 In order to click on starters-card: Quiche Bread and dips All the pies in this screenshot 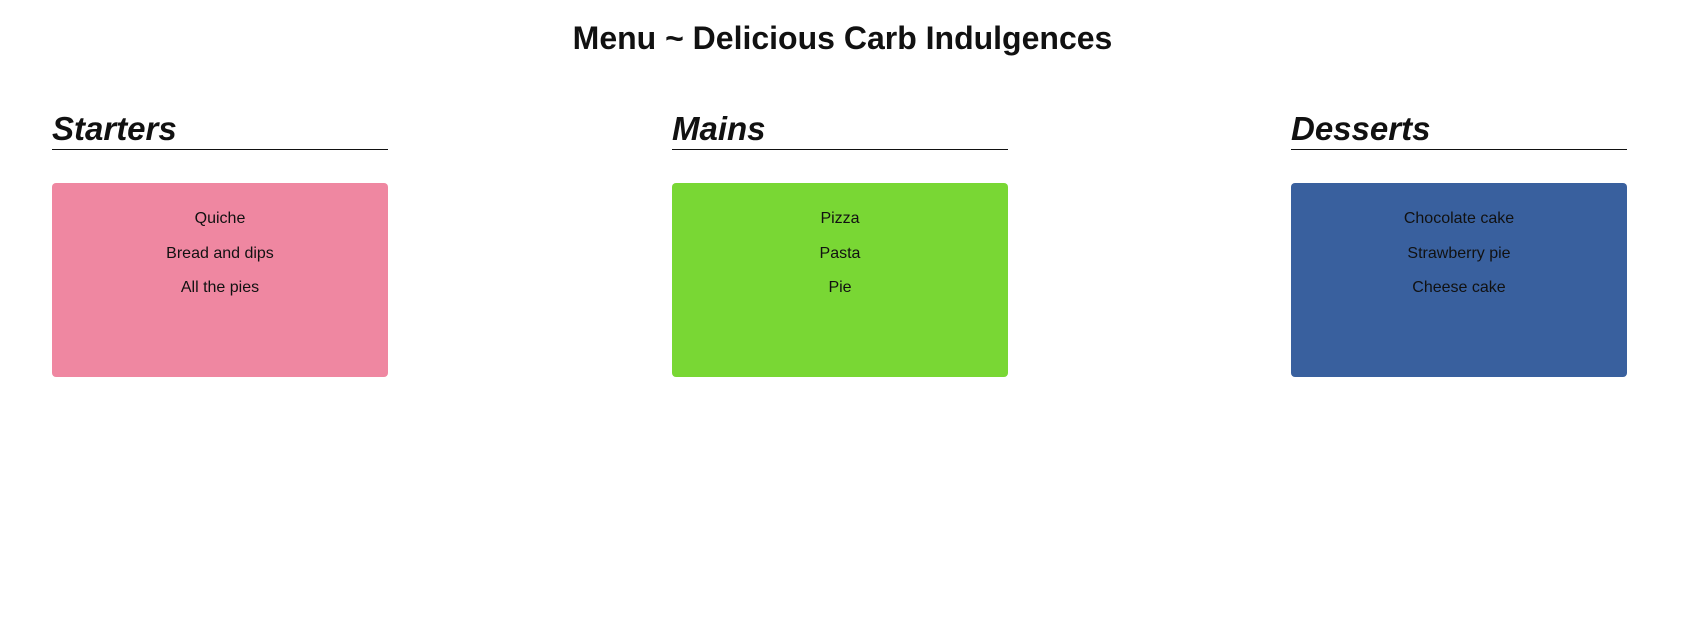, I will do `click(220, 280)`.